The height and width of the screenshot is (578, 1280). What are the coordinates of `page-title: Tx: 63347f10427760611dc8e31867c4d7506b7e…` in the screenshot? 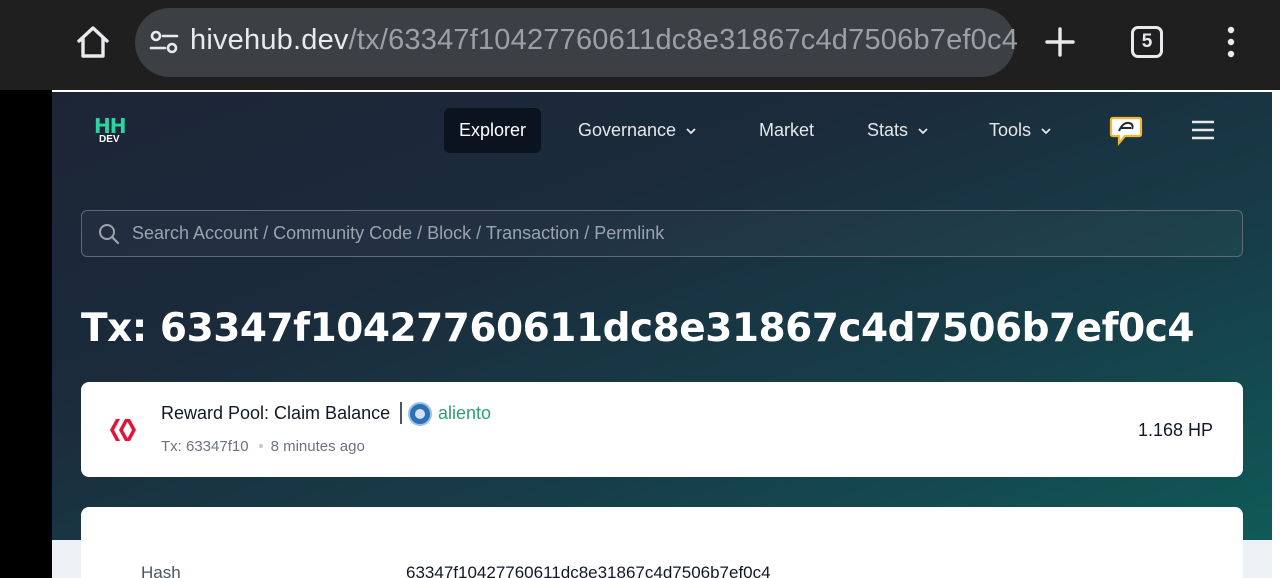 It's located at (637, 328).